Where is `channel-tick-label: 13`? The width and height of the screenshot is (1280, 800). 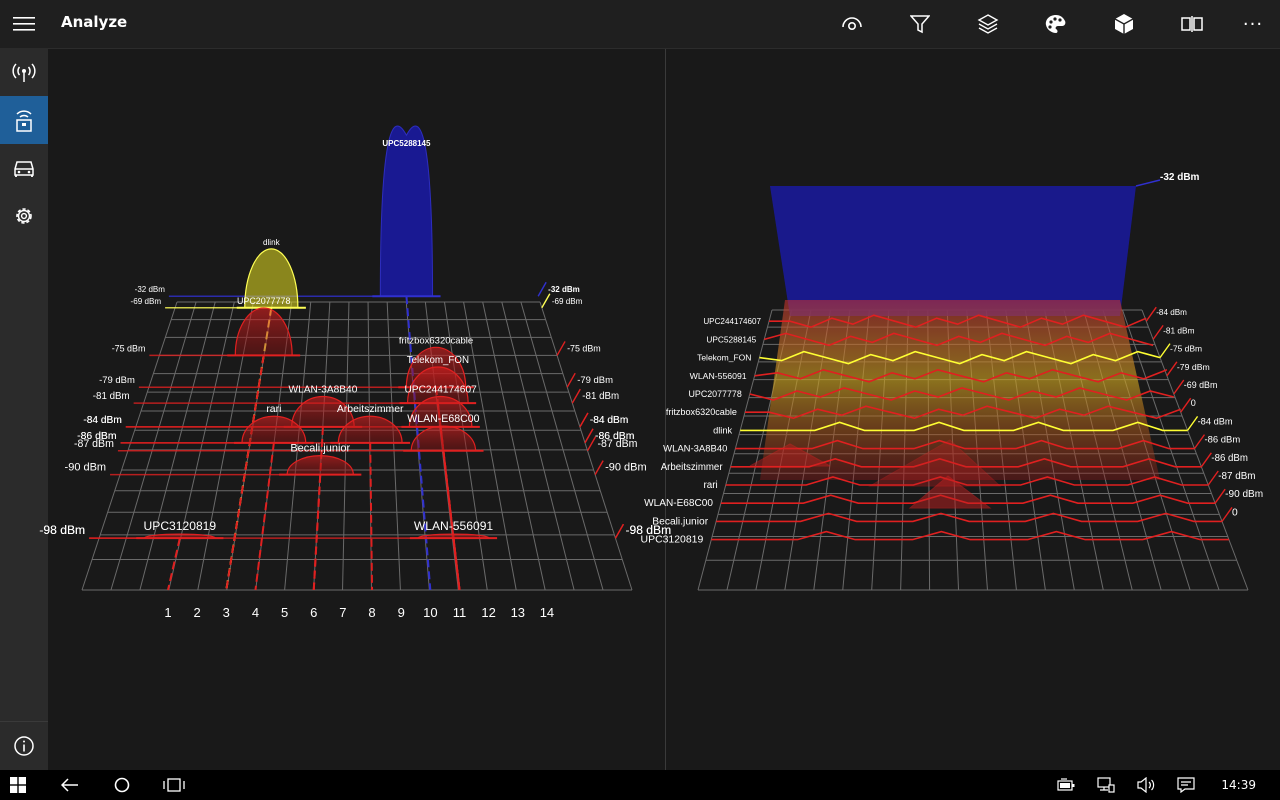
channel-tick-label: 13 is located at coordinates (518, 612).